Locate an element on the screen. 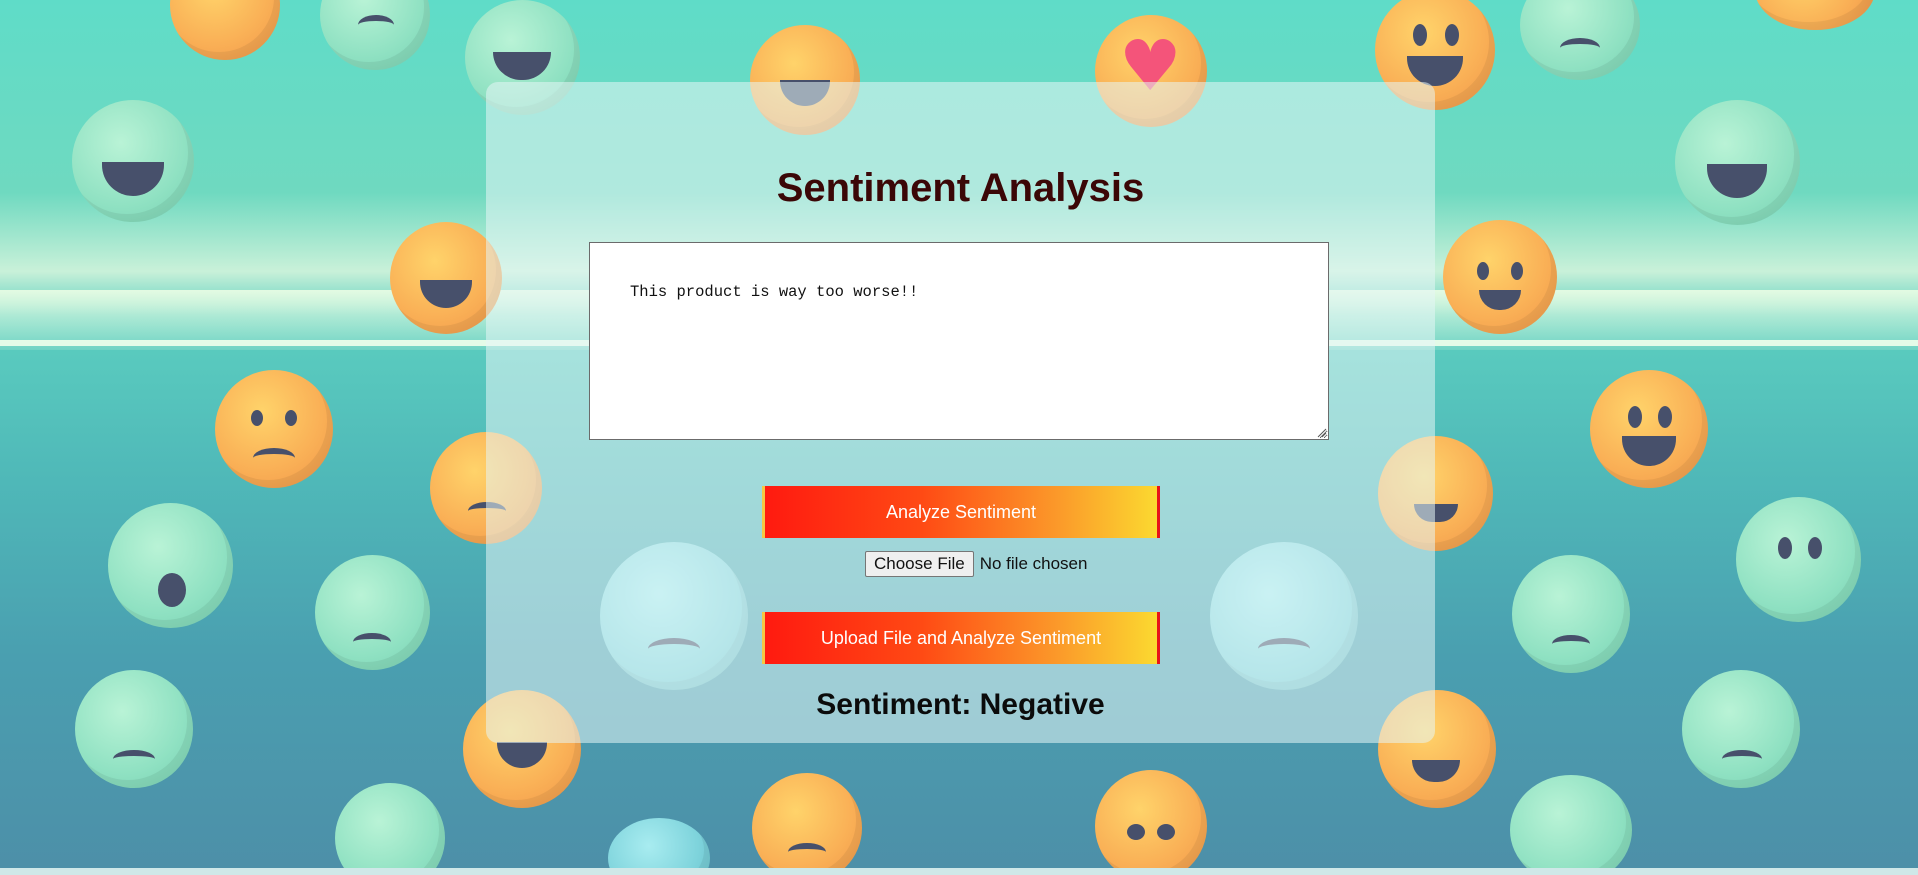  analyze-sentiment-button: Analyze Sentiment is located at coordinates (961, 512).